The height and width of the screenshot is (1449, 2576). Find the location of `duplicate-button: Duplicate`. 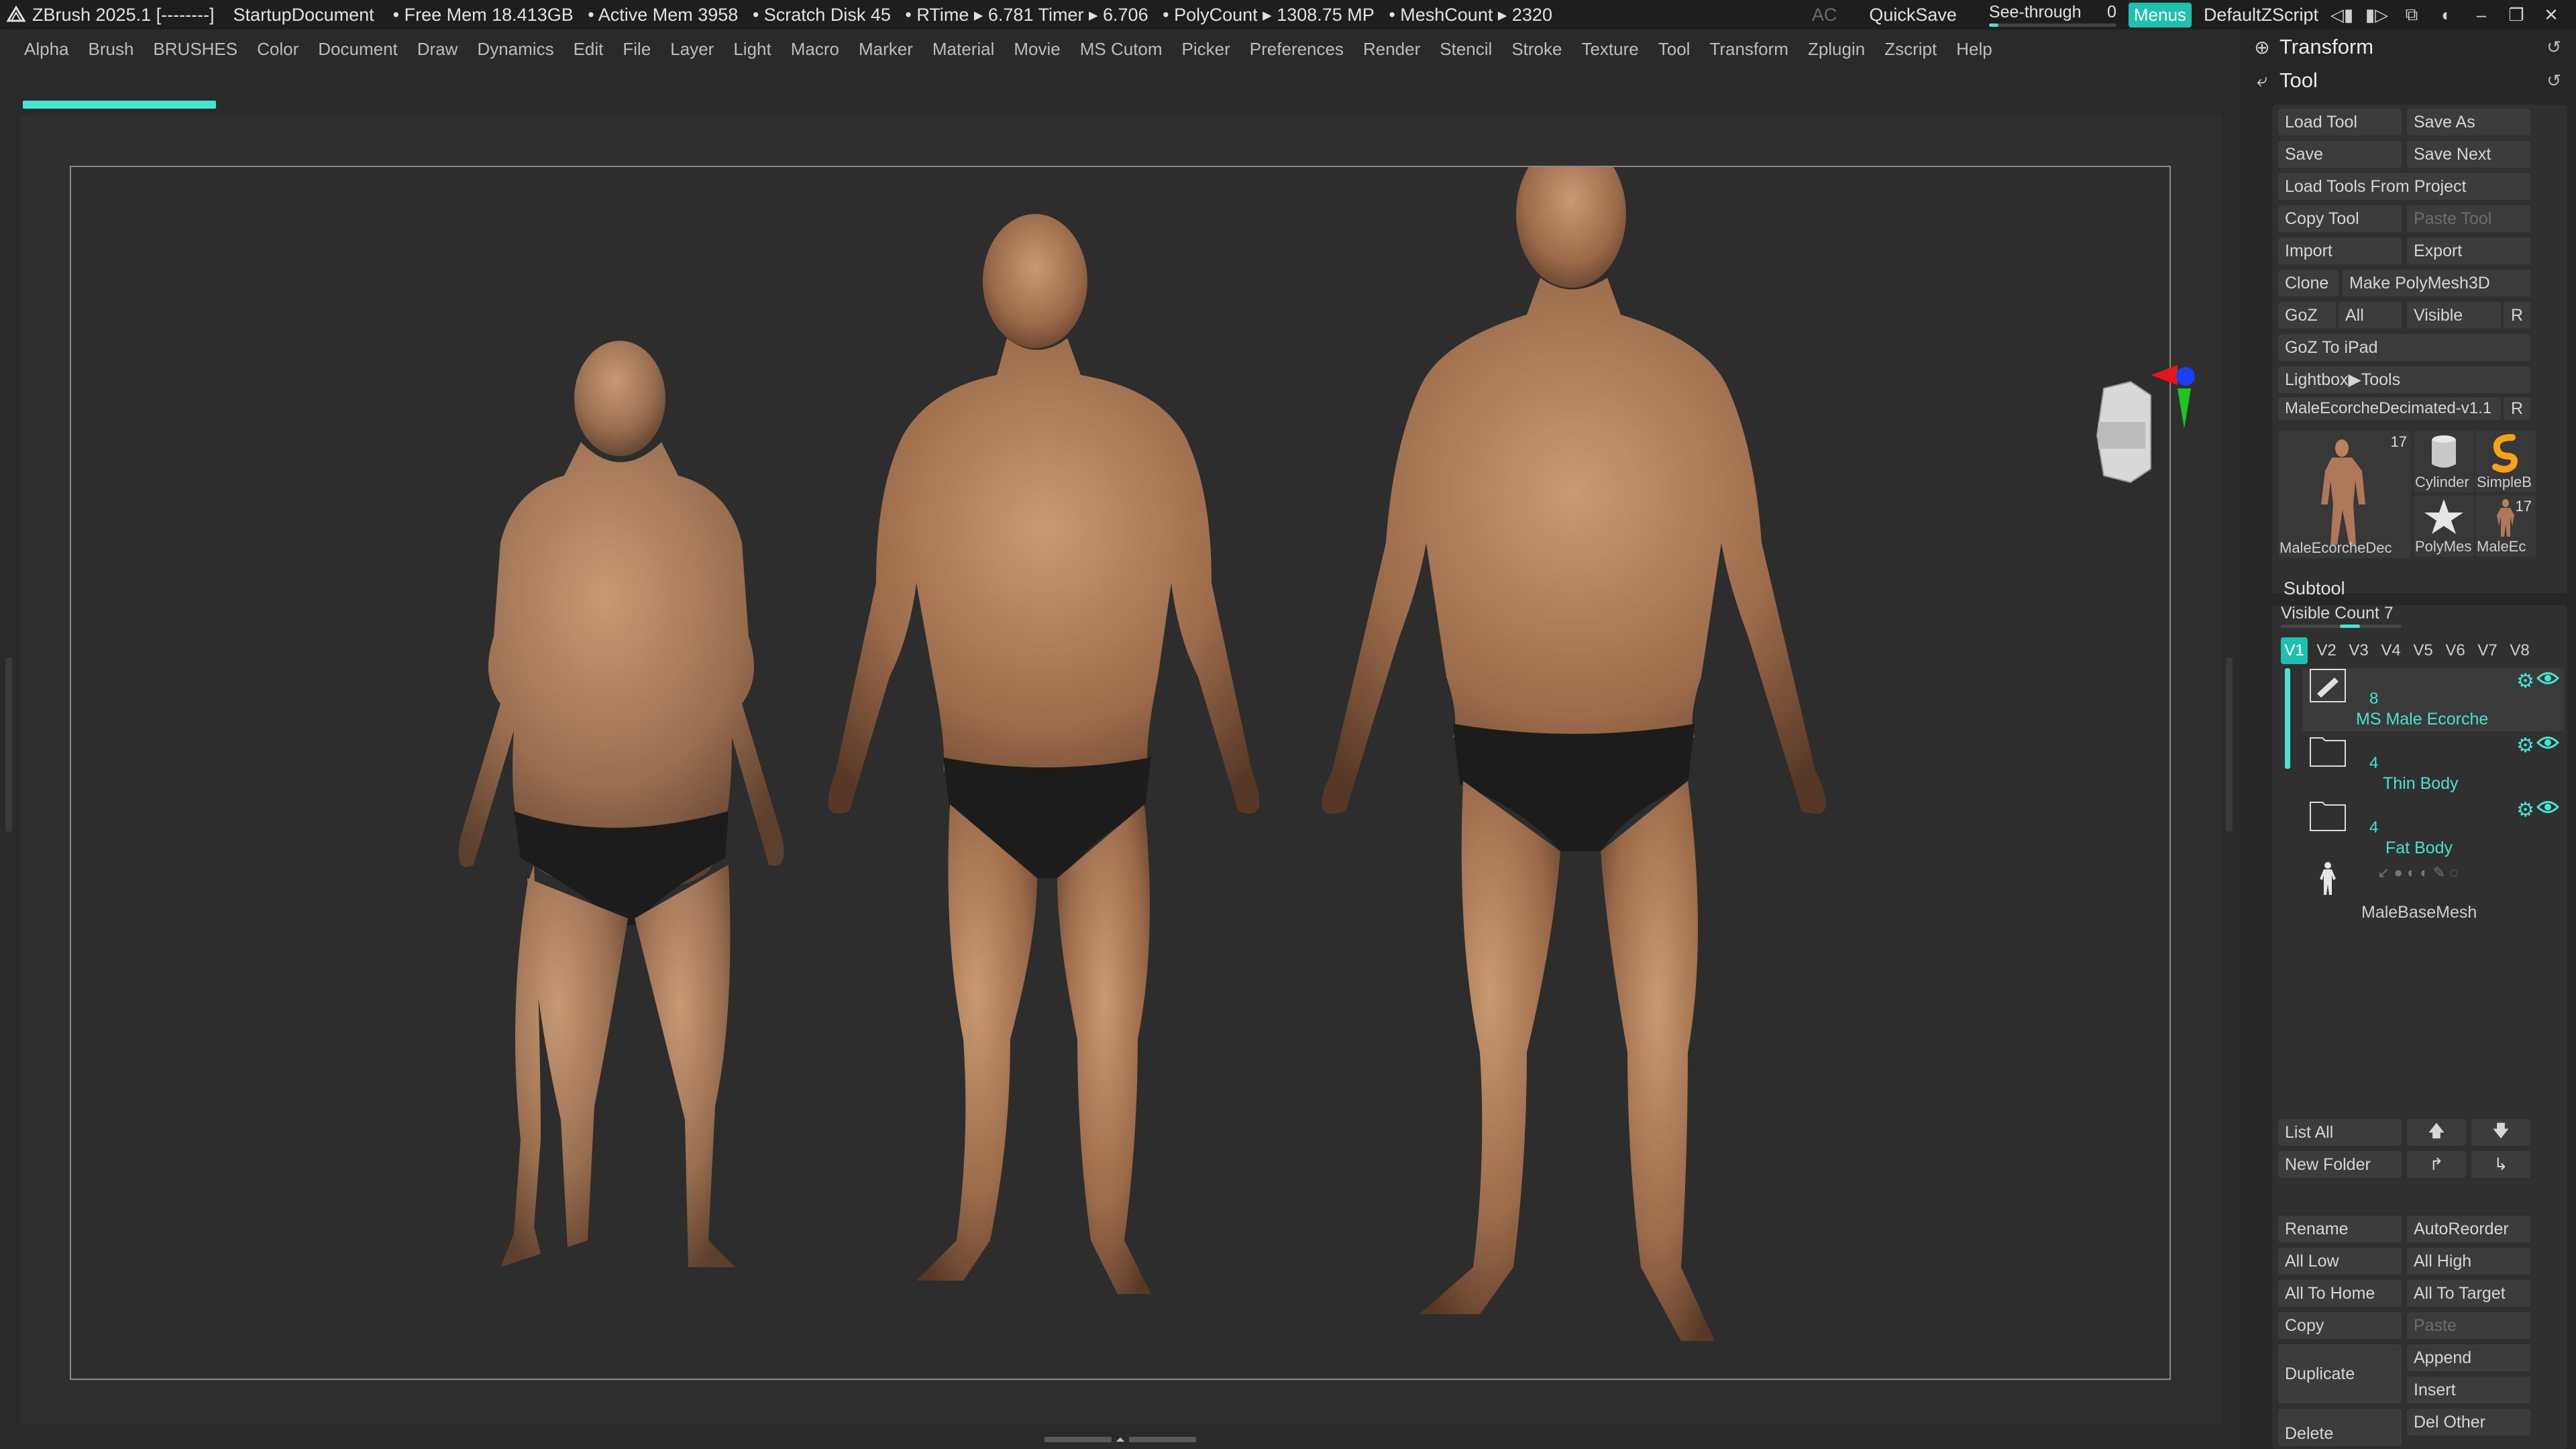

duplicate-button: Duplicate is located at coordinates (2340, 1373).